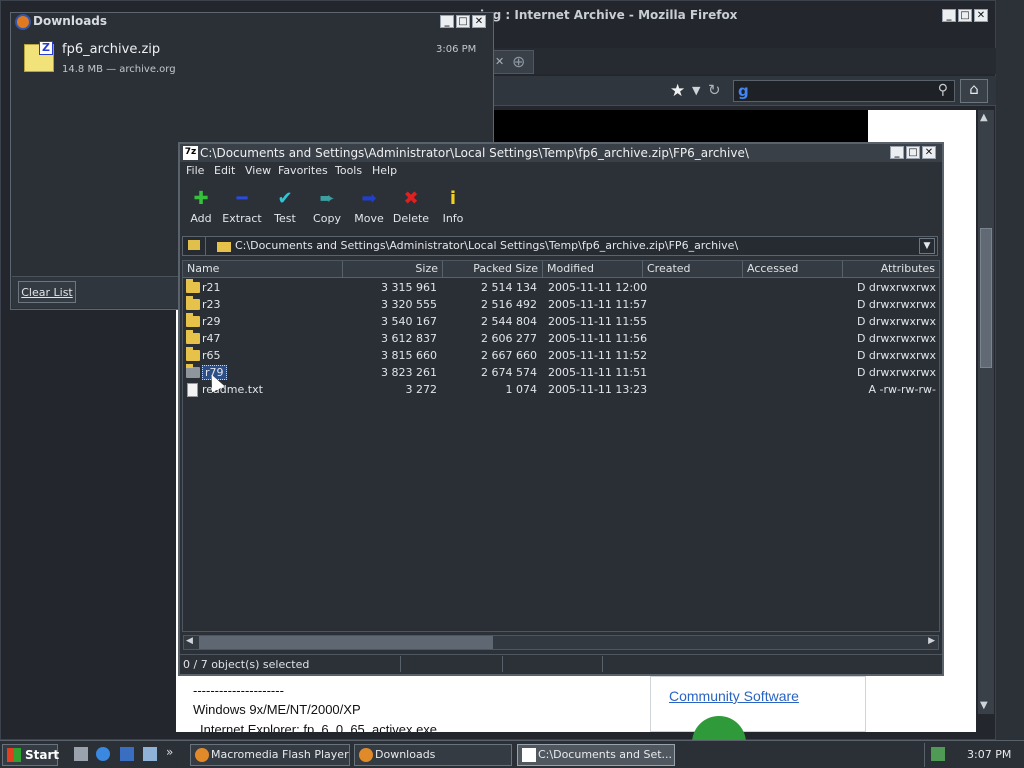 Image resolution: width=1024 pixels, height=768 pixels. What do you see at coordinates (421, 389) in the screenshot?
I see `row-size: 3 272` at bounding box center [421, 389].